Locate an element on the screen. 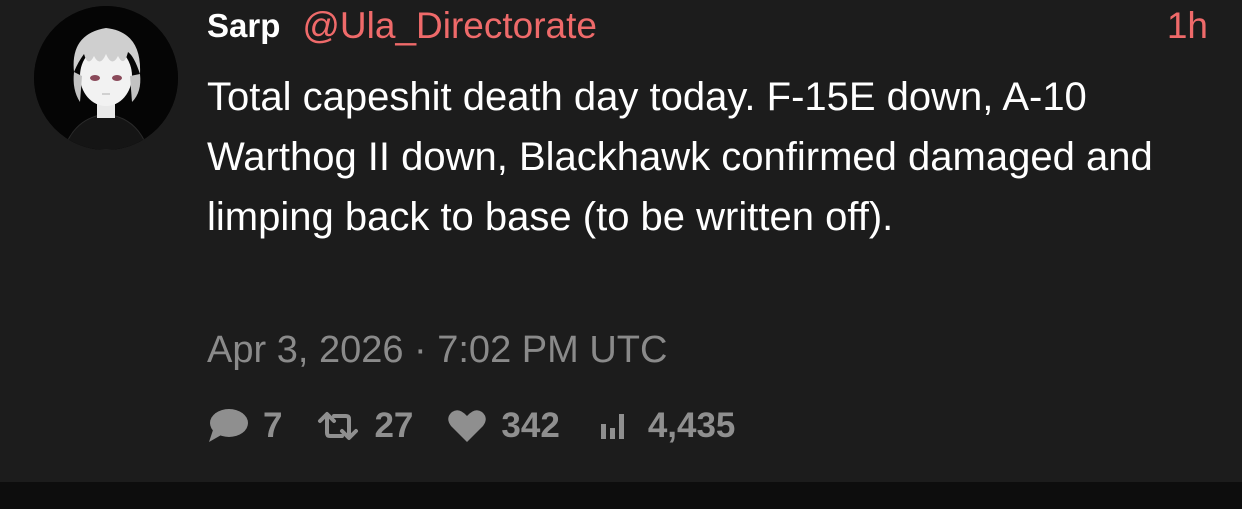  avatar is located at coordinates (106, 78).